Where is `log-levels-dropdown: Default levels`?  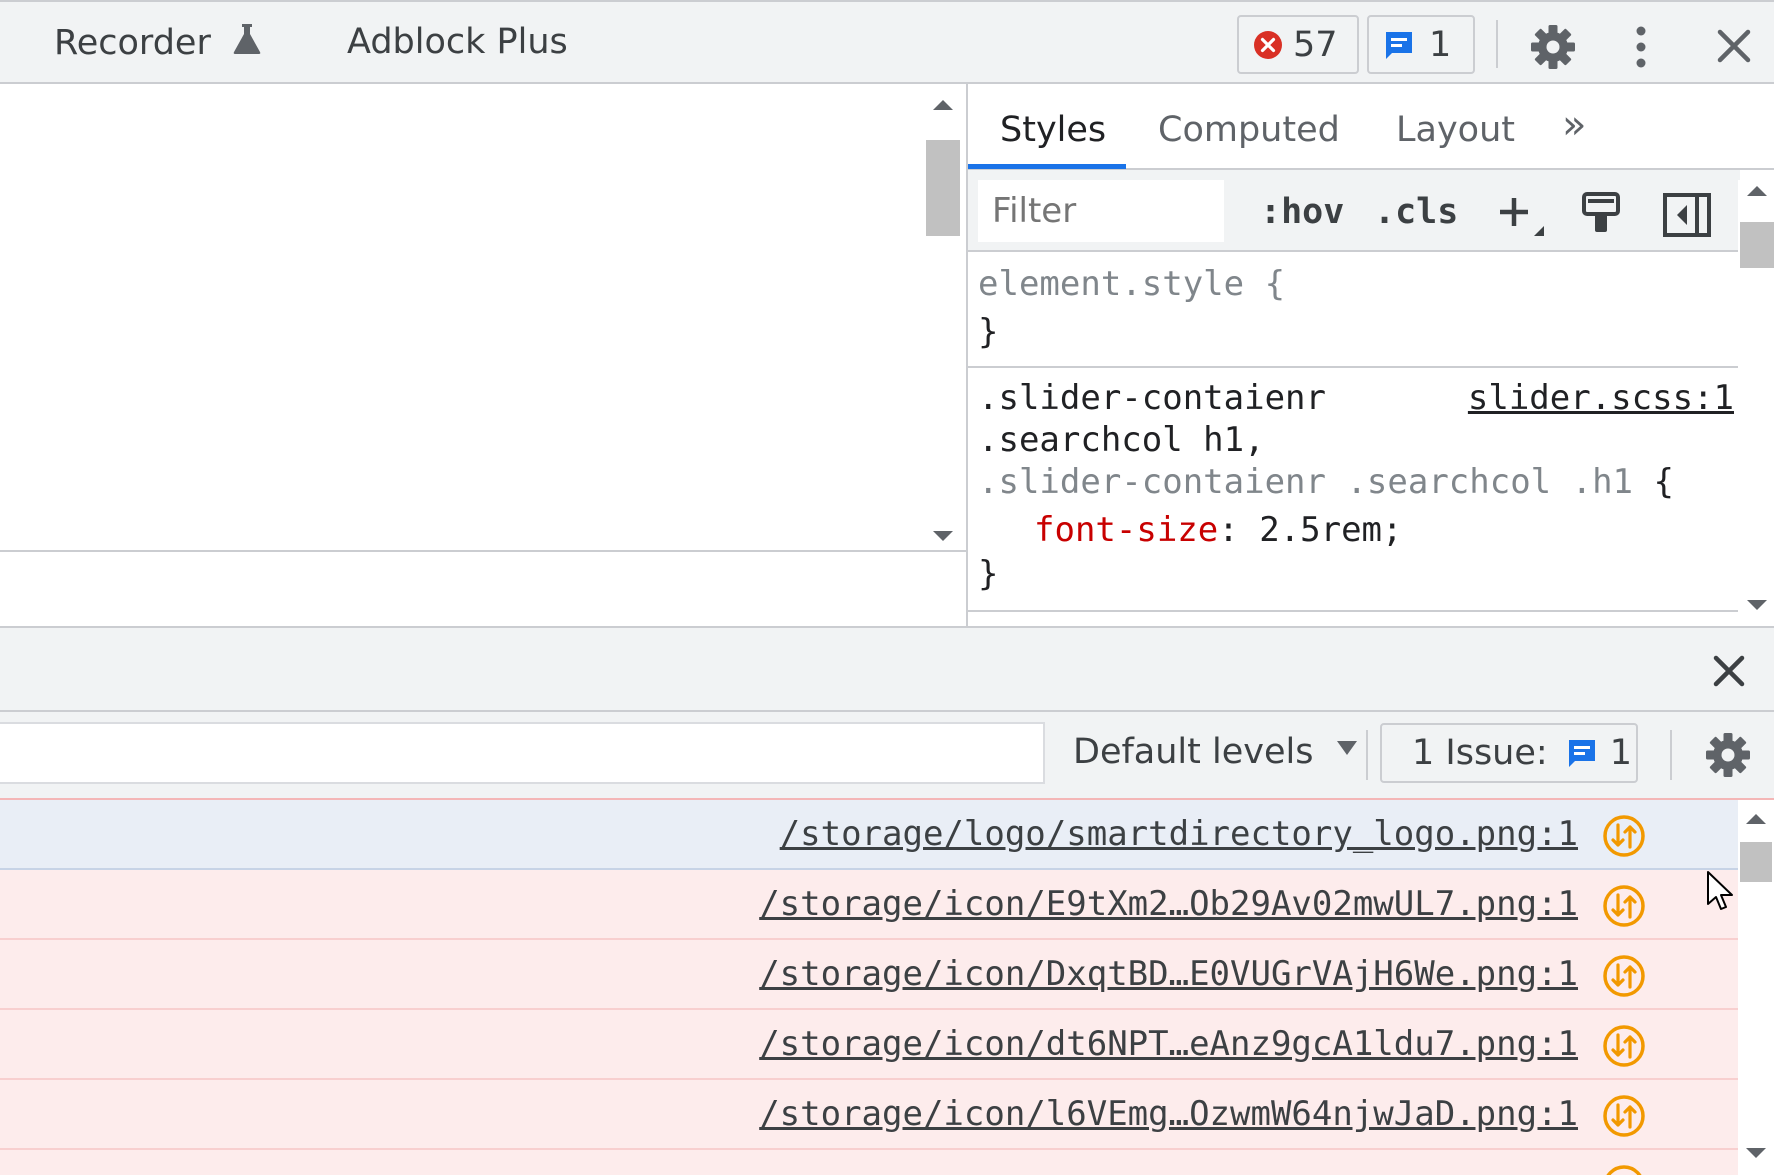 log-levels-dropdown: Default levels is located at coordinates (1216, 752).